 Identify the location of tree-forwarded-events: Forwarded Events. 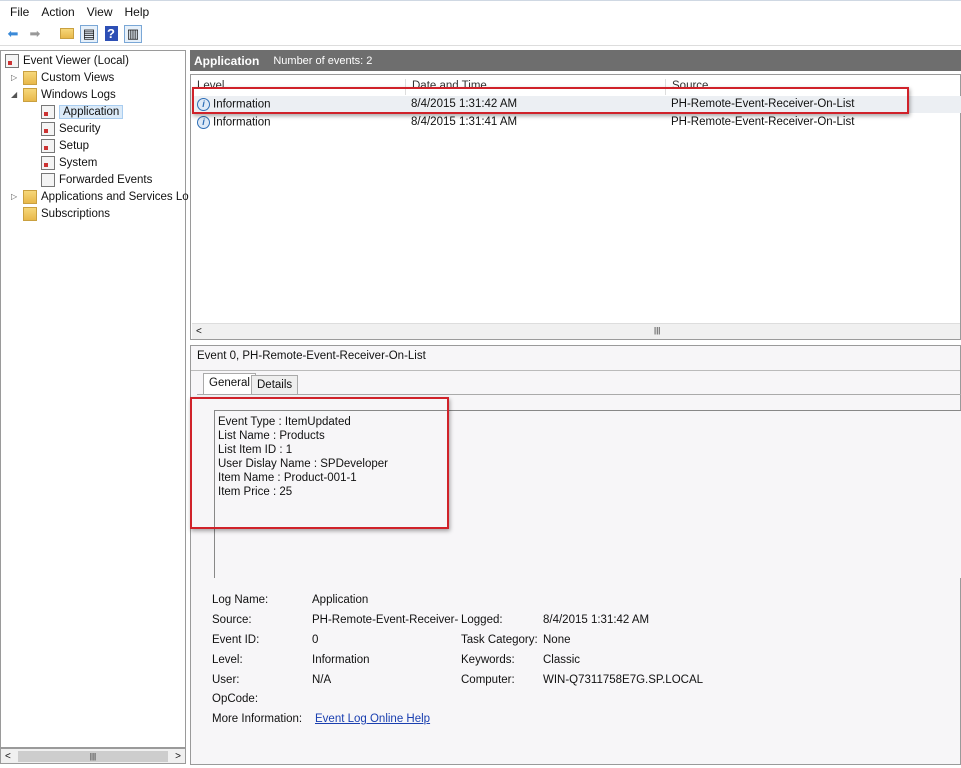
(96, 179).